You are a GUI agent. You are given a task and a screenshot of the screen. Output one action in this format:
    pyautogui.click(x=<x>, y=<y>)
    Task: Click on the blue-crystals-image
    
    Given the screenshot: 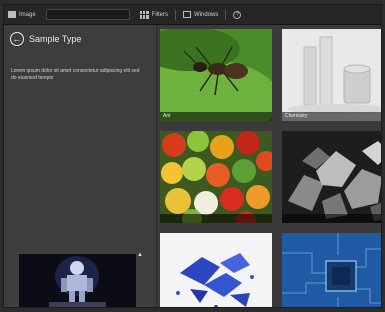 What is the action you would take?
    pyautogui.click(x=216, y=270)
    